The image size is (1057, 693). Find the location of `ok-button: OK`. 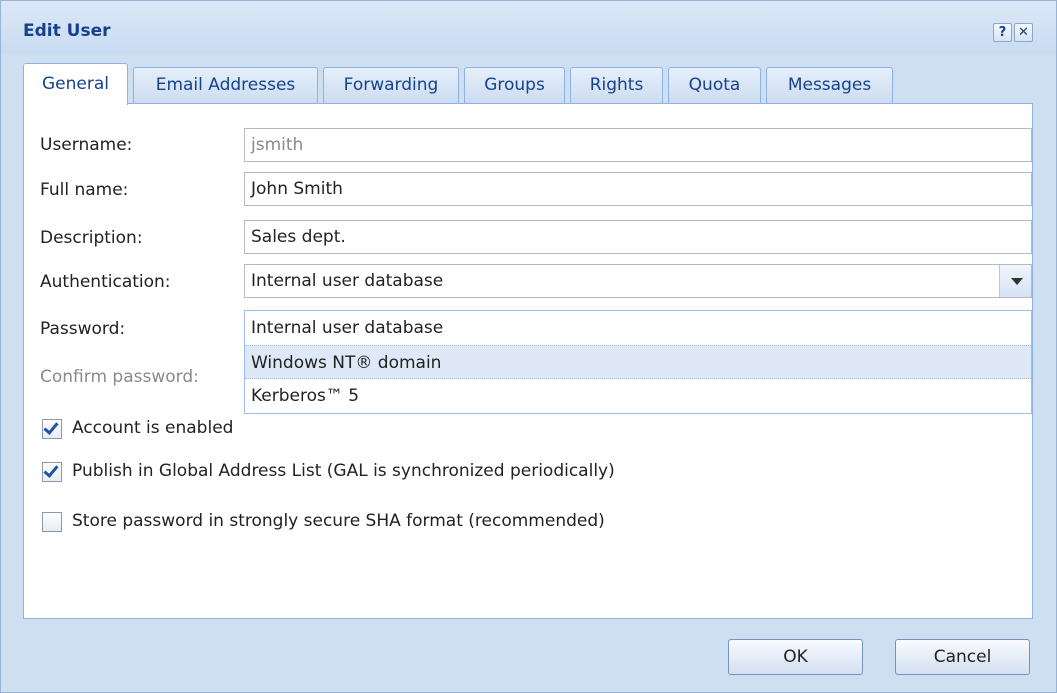

ok-button: OK is located at coordinates (795, 657).